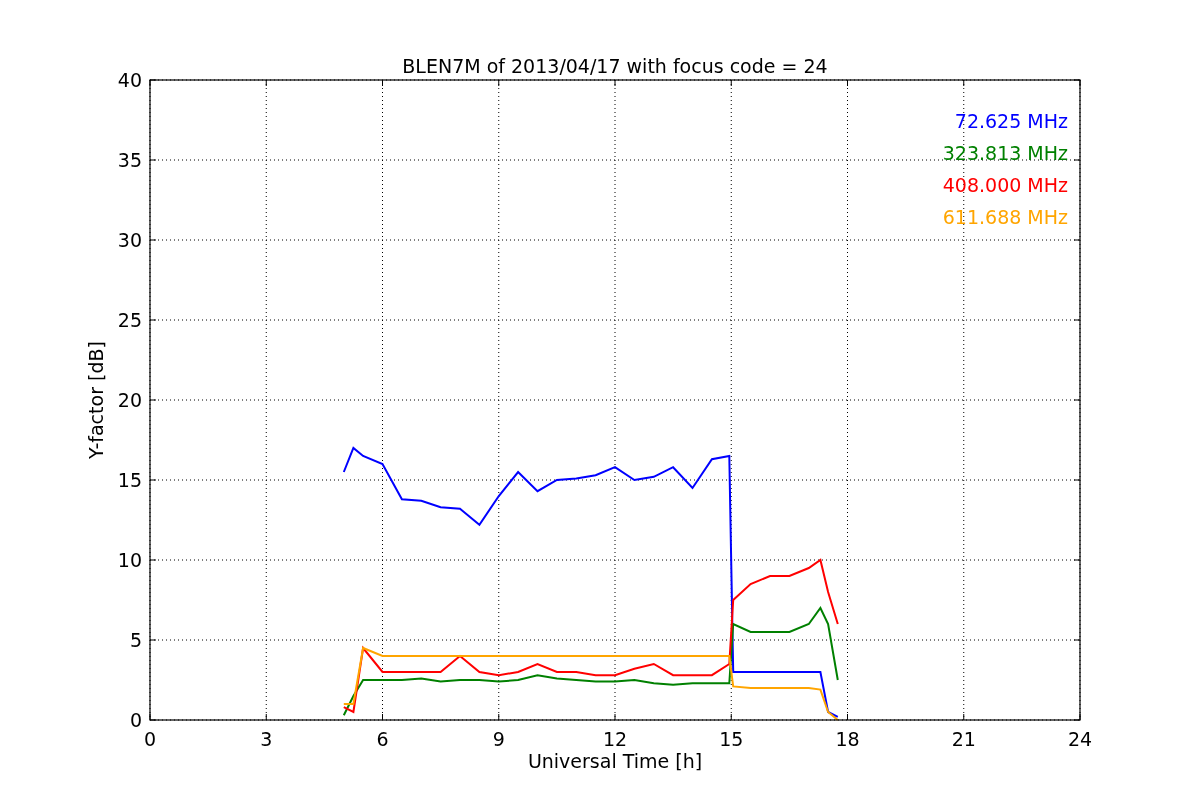 The image size is (1200, 800). Describe the element at coordinates (135, 640) in the screenshot. I see `y-tick-label: 5` at that location.